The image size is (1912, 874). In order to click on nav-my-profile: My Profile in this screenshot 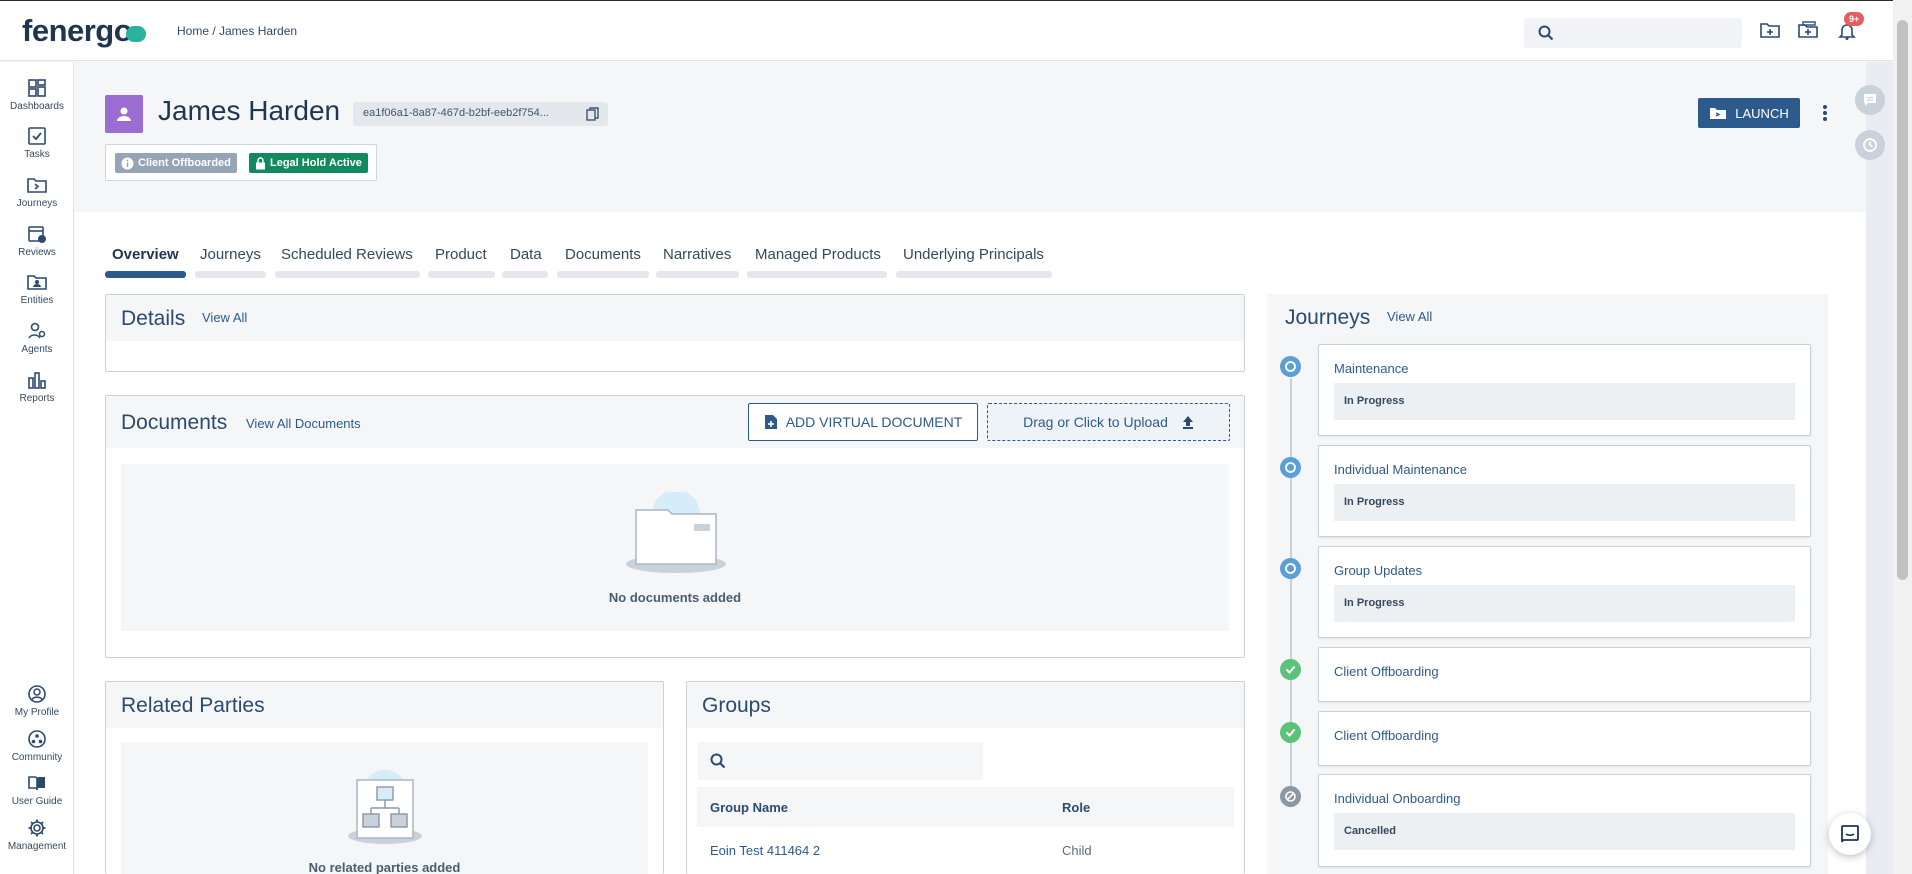, I will do `click(37, 701)`.